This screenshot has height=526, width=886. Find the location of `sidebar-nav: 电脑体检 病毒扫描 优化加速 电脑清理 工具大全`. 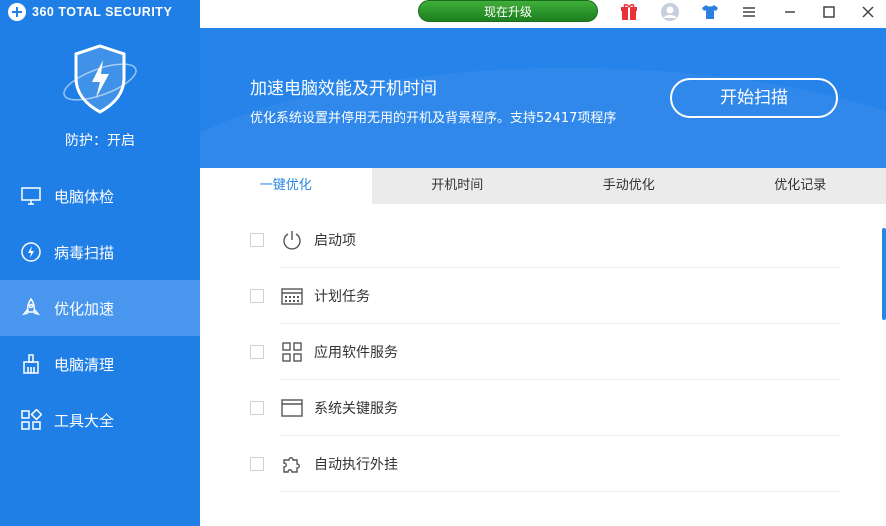

sidebar-nav: 电脑体检 病毒扫描 优化加速 电脑清理 工具大全 is located at coordinates (100, 308).